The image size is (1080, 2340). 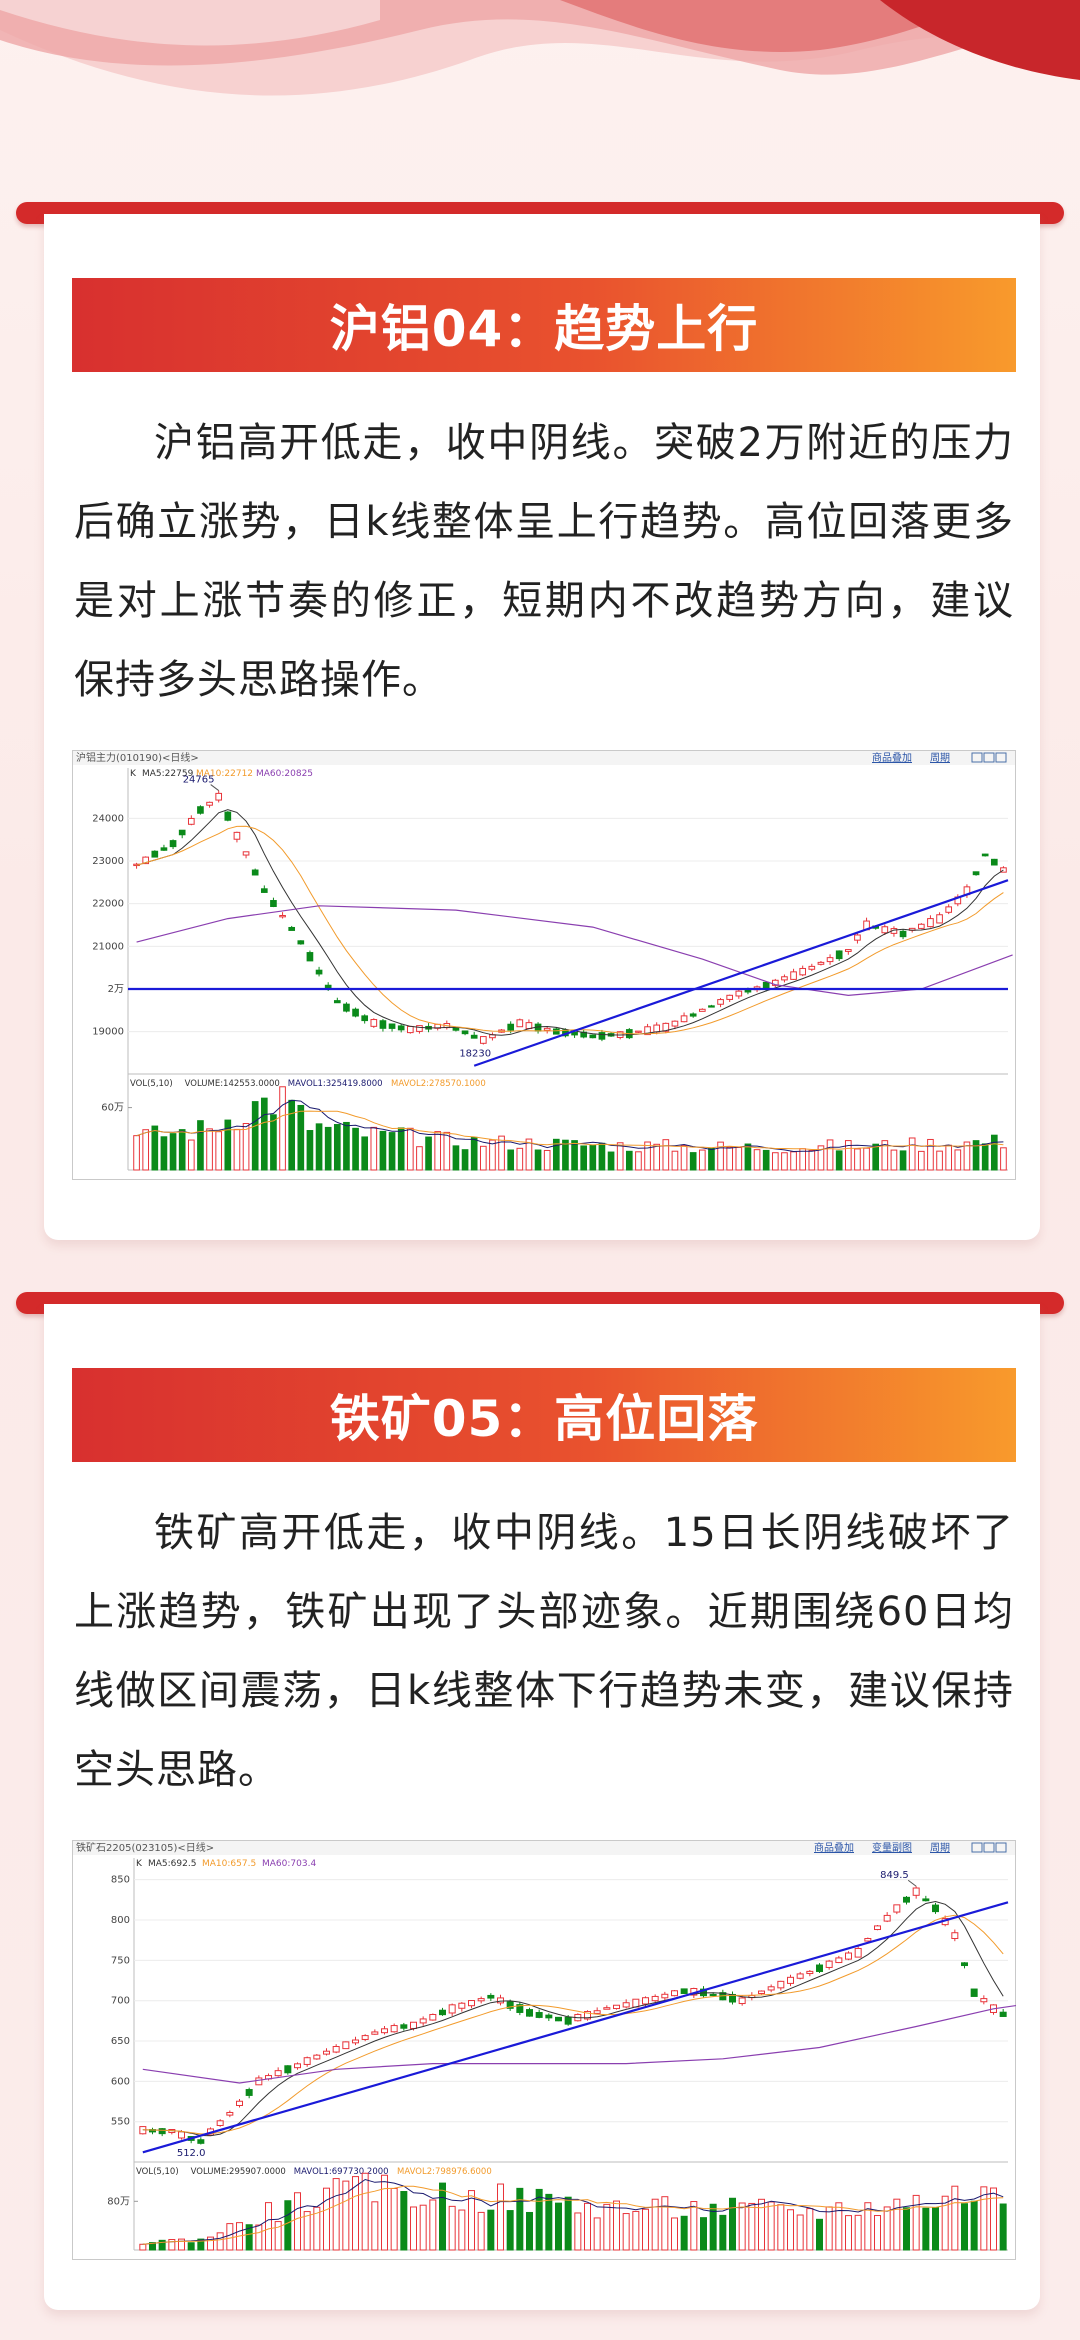 What do you see at coordinates (894, 1875) in the screenshot?
I see `annotation-high: 849.5` at bounding box center [894, 1875].